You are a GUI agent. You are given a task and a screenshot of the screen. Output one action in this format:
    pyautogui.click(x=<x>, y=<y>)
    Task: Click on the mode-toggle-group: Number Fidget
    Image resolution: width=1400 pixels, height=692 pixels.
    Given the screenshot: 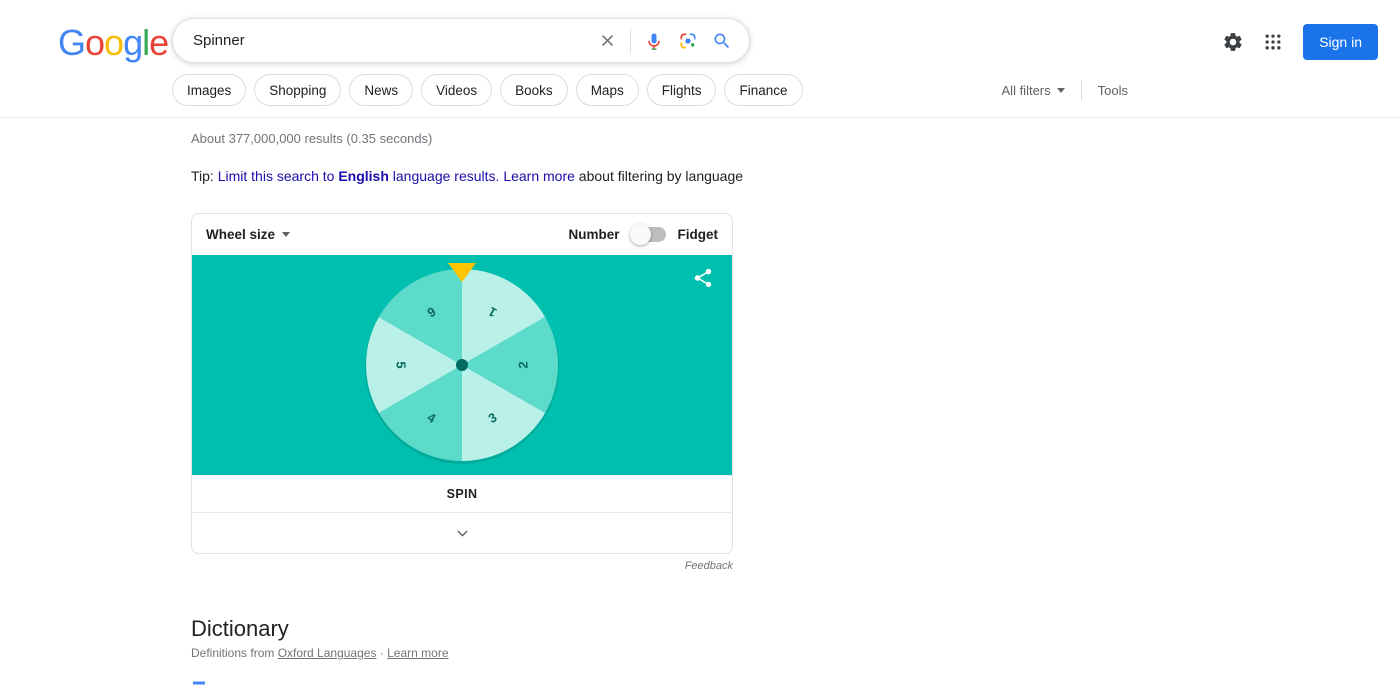 What is the action you would take?
    pyautogui.click(x=643, y=234)
    